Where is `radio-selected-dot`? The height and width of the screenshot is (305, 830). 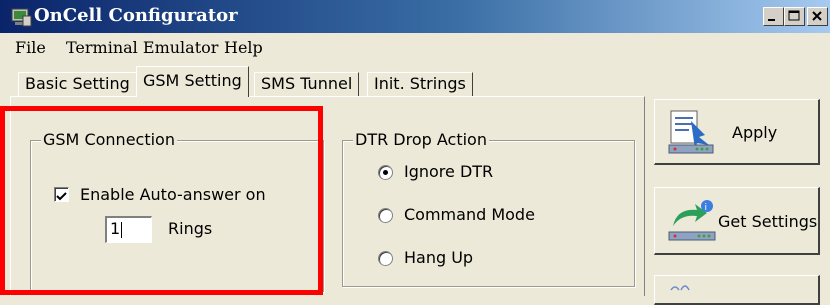 radio-selected-dot is located at coordinates (385, 172).